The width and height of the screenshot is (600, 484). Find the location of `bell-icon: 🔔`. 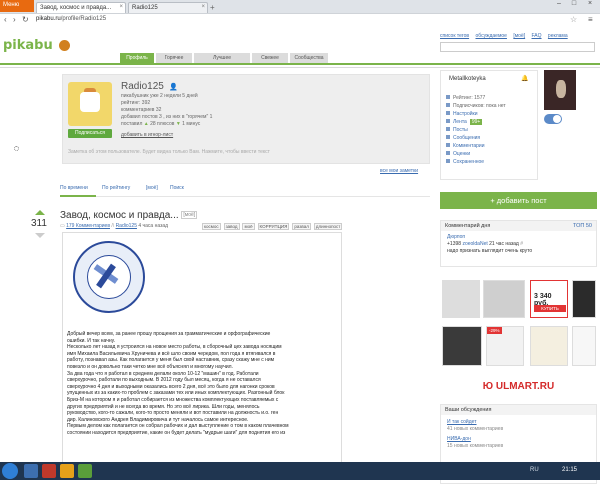

bell-icon: 🔔 is located at coordinates (524, 78).